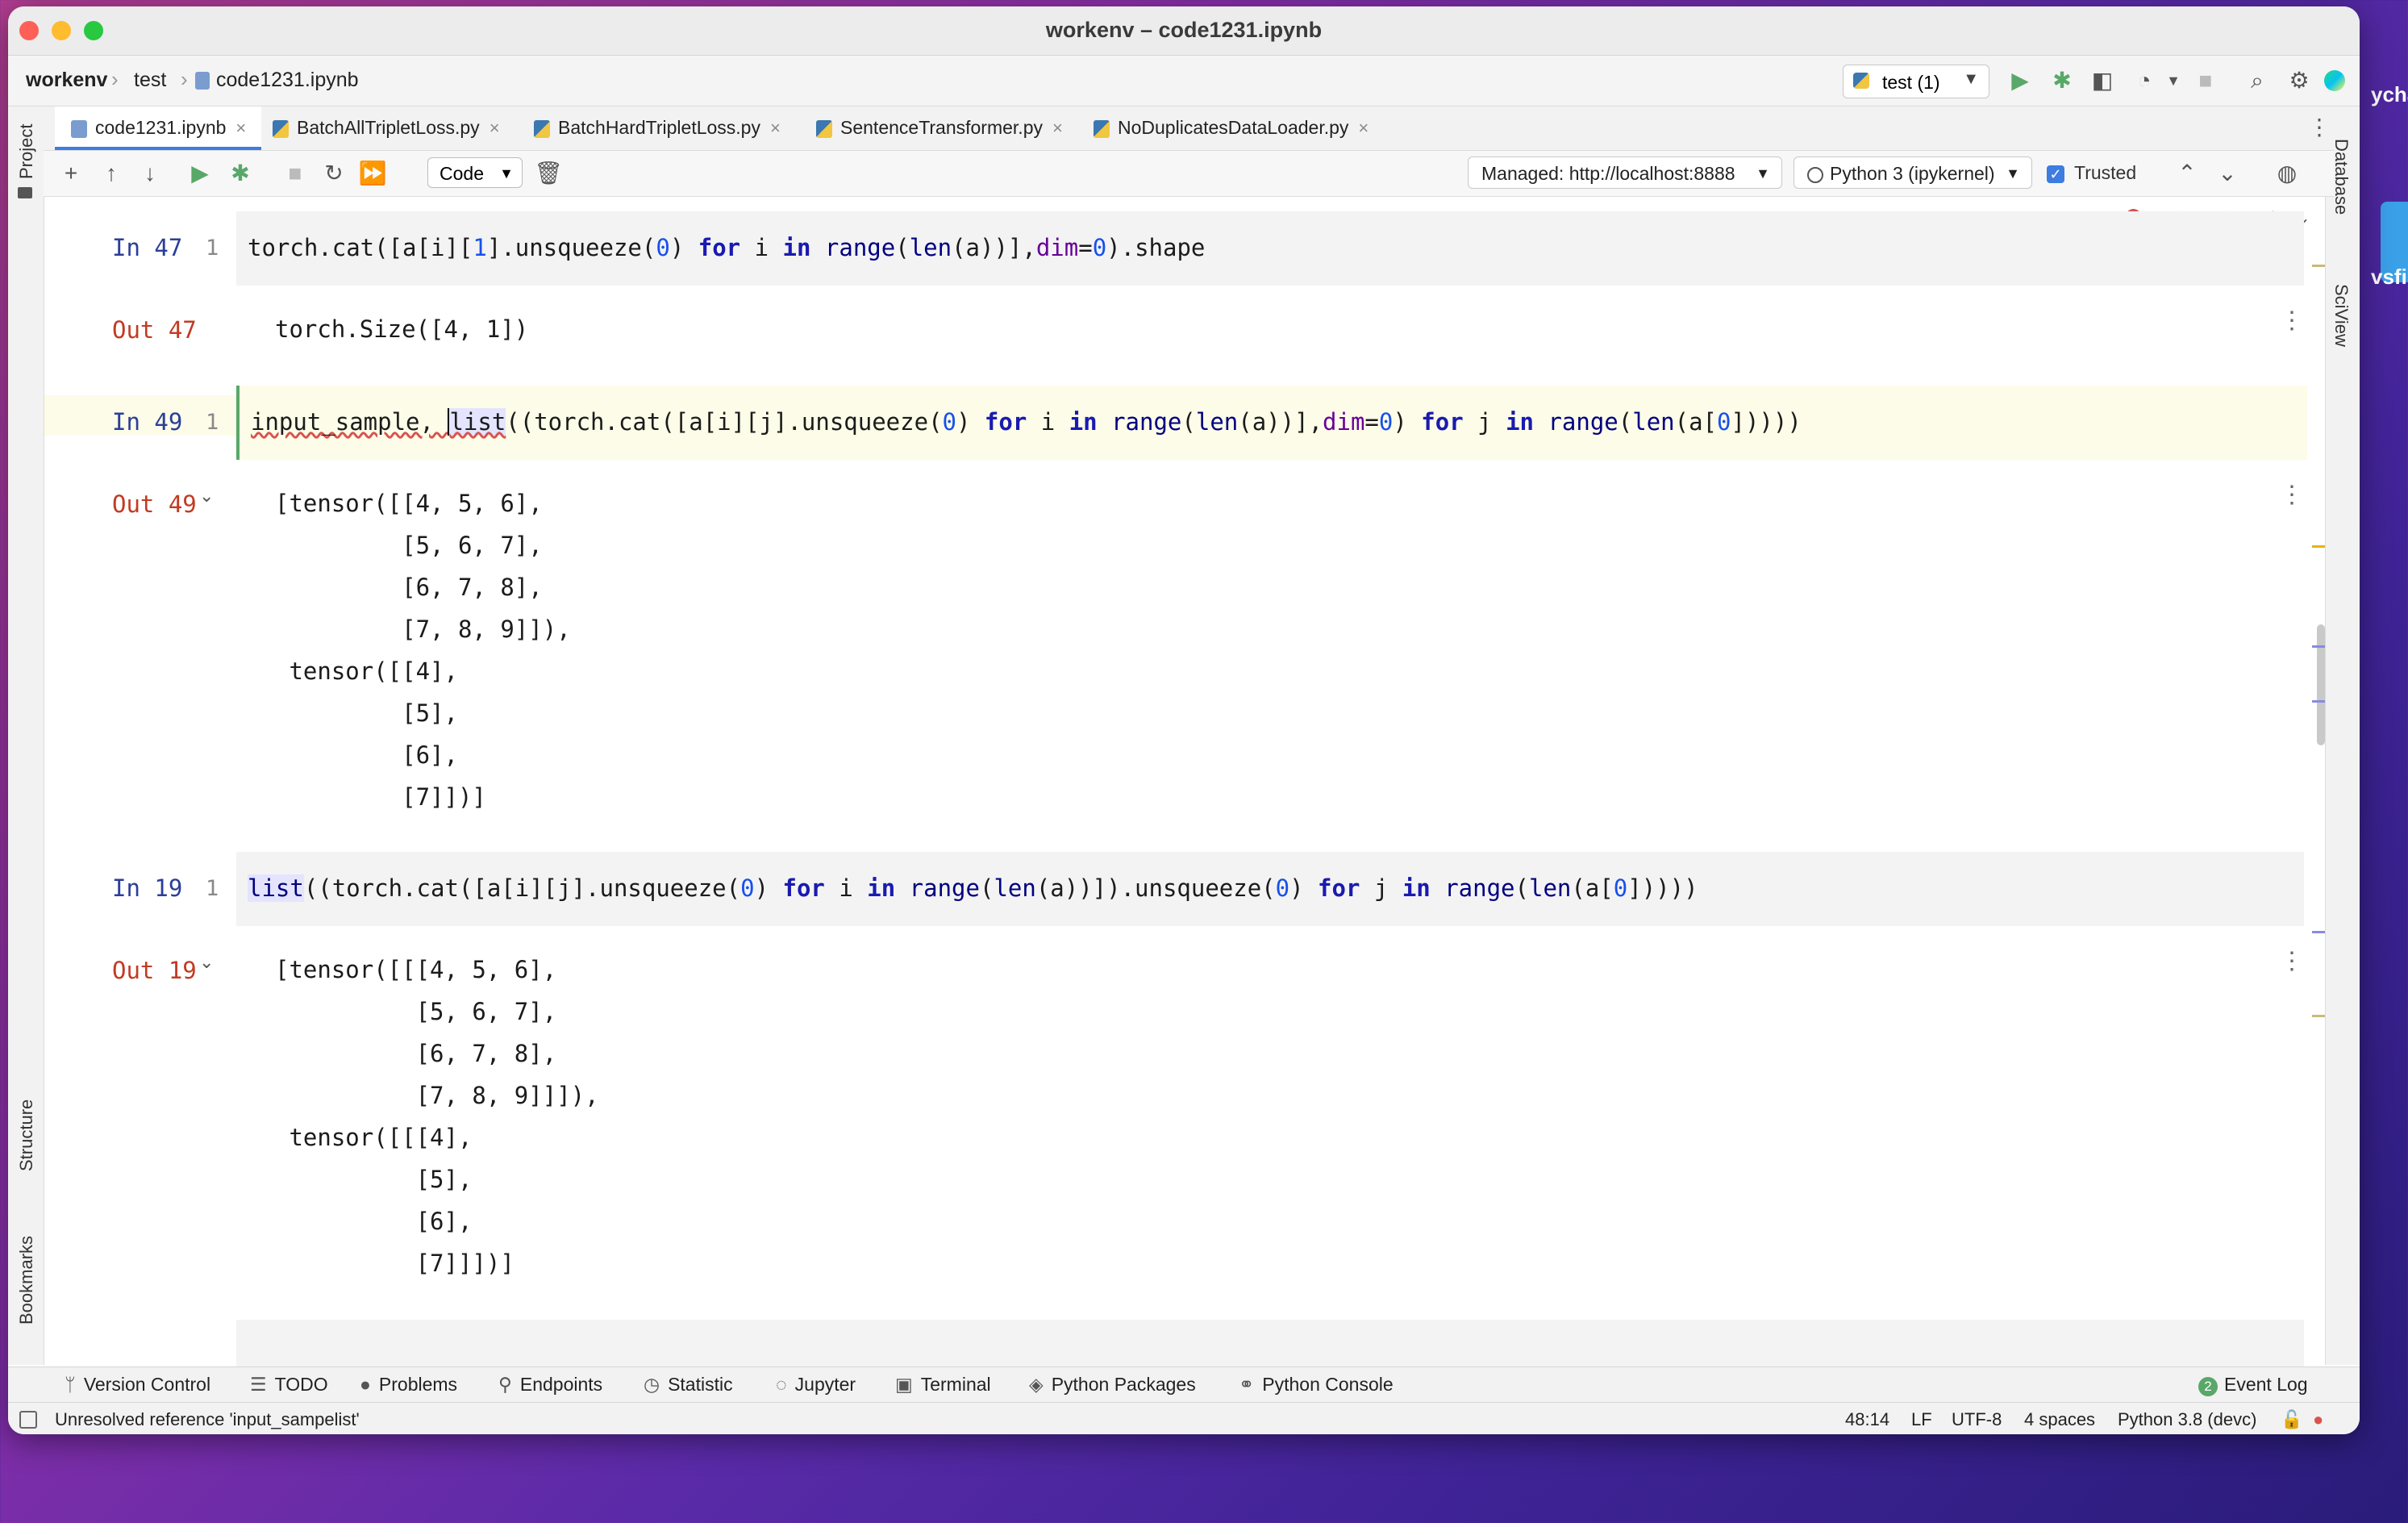  Describe the element at coordinates (689, 1385) in the screenshot. I see `tool-statistic: ◷ Statistic` at that location.